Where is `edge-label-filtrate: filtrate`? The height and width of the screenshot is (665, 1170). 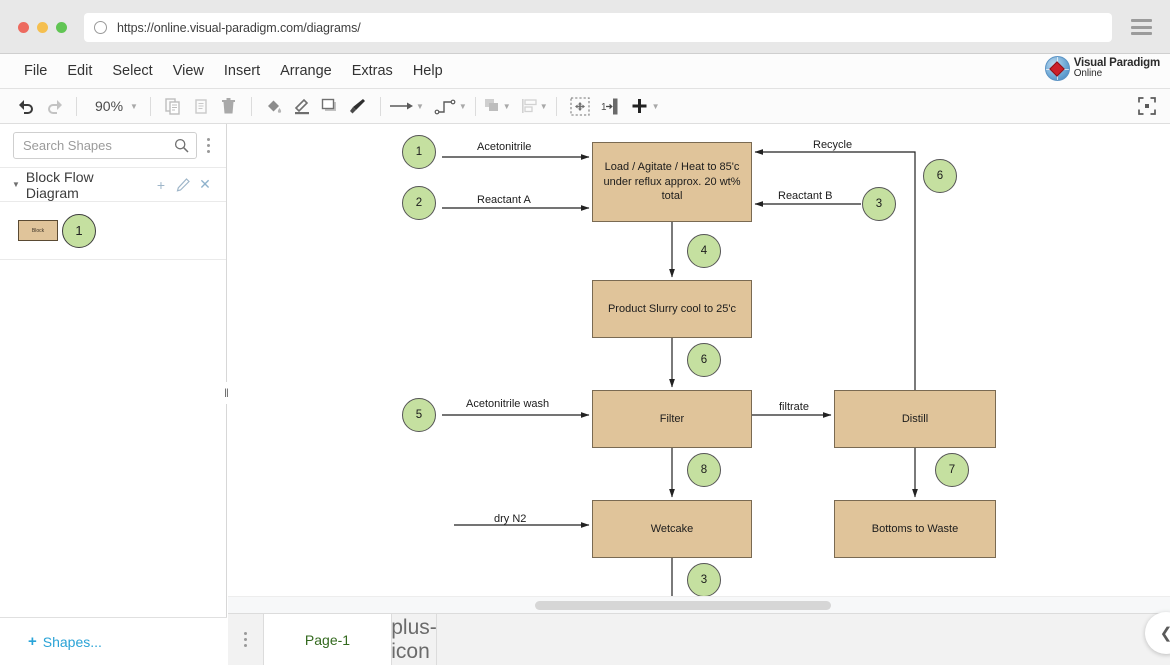
edge-label-filtrate: filtrate is located at coordinates (794, 407).